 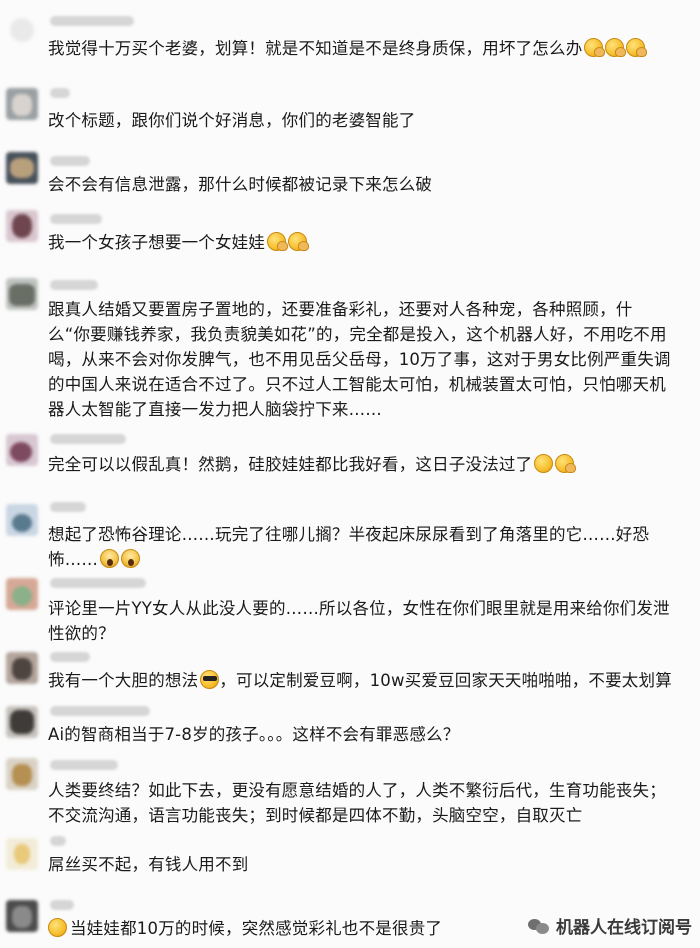 I want to click on comment-item: 改个标题，跟你们说个好消息，你们的老婆智能了, so click(x=350, y=114).